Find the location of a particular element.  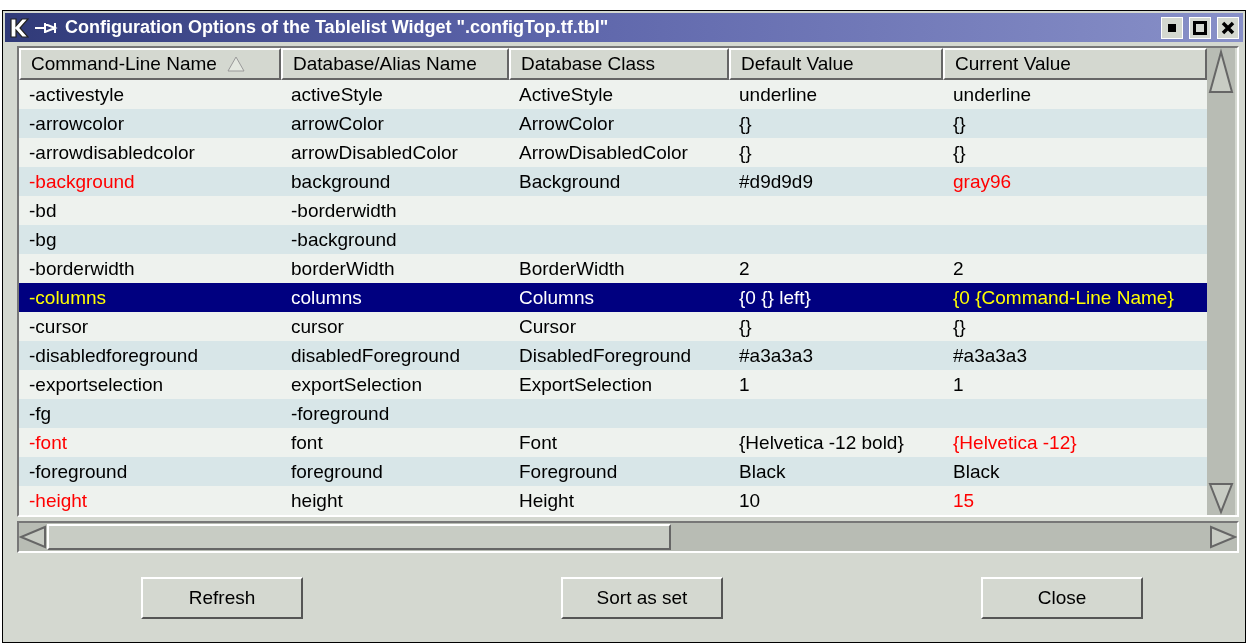

table-cell-text: {Helvetica -12 bold} is located at coordinates (821, 442).